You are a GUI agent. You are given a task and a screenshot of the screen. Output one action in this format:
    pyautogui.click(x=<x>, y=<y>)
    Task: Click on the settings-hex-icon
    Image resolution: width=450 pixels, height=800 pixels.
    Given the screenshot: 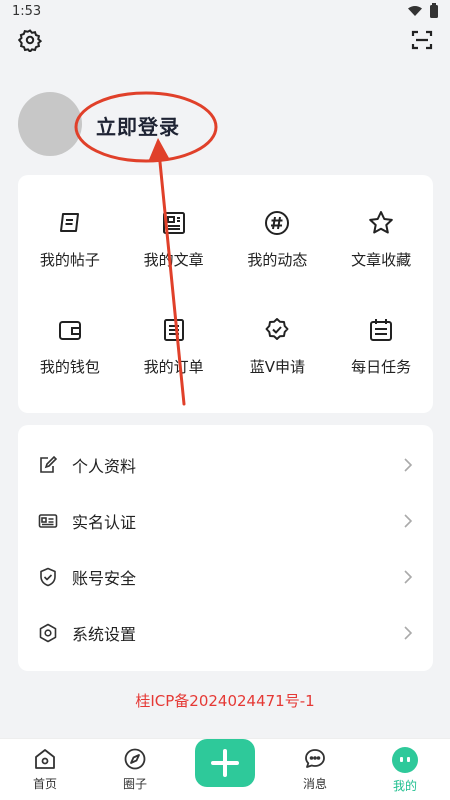 What is the action you would take?
    pyautogui.click(x=48, y=633)
    